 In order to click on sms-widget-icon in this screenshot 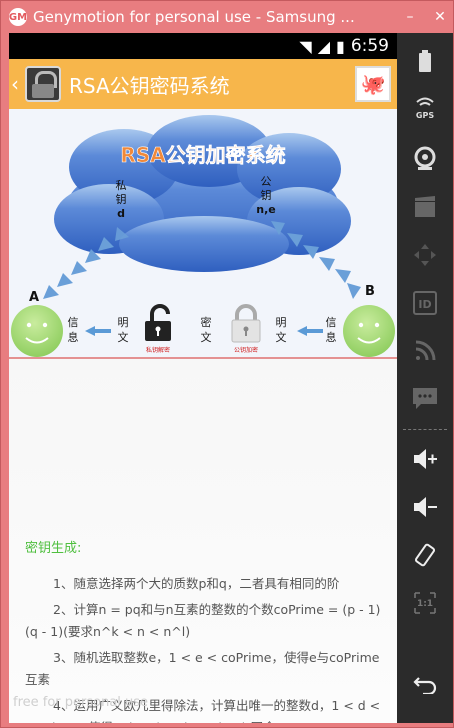, I will do `click(425, 399)`.